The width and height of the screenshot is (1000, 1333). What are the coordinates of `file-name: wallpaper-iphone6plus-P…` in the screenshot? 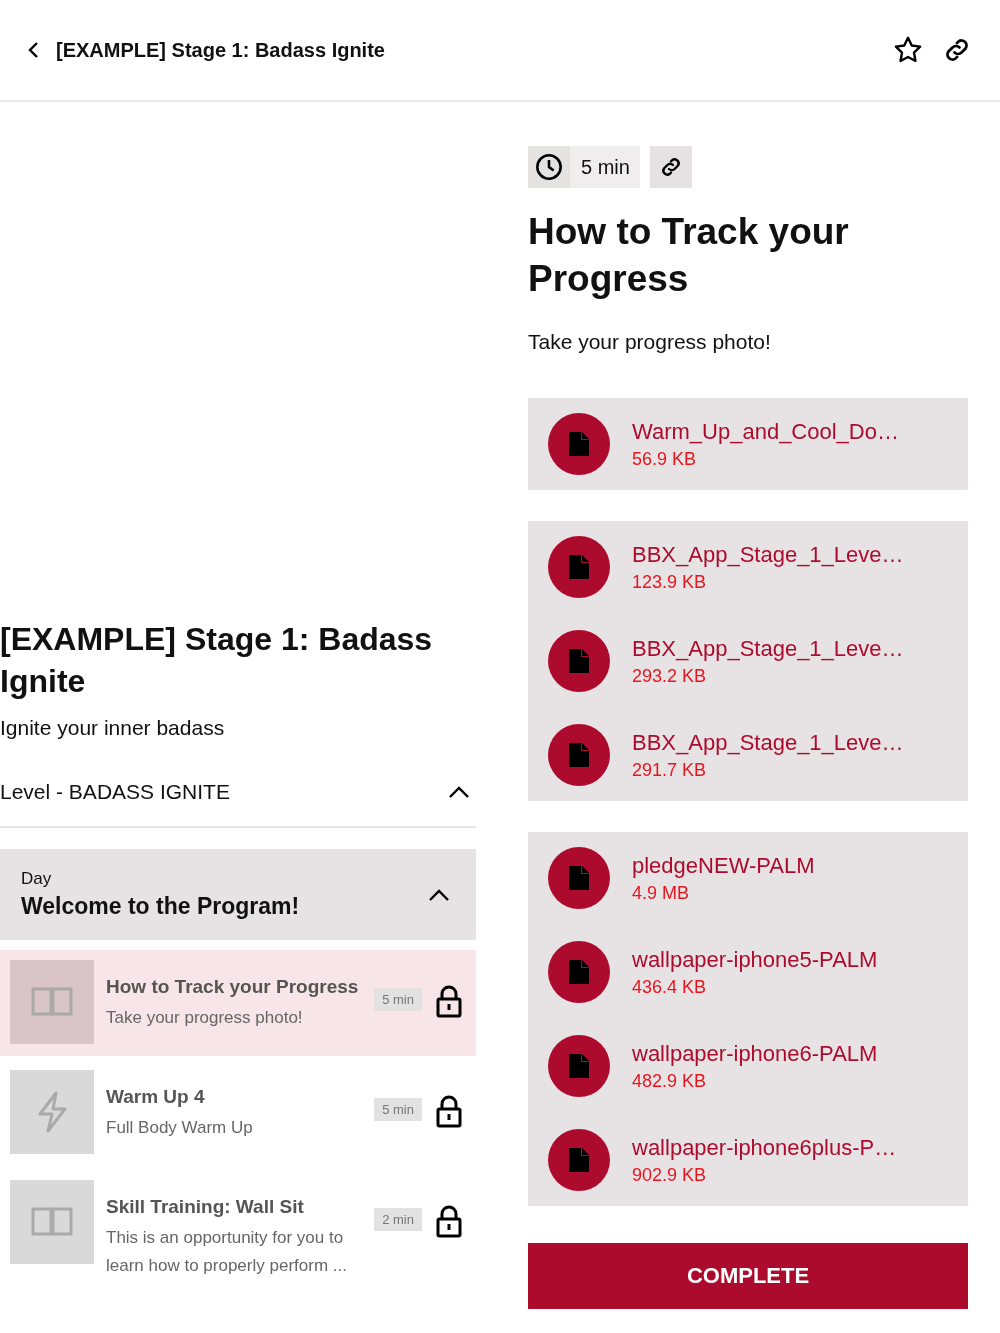 It's located at (764, 1147).